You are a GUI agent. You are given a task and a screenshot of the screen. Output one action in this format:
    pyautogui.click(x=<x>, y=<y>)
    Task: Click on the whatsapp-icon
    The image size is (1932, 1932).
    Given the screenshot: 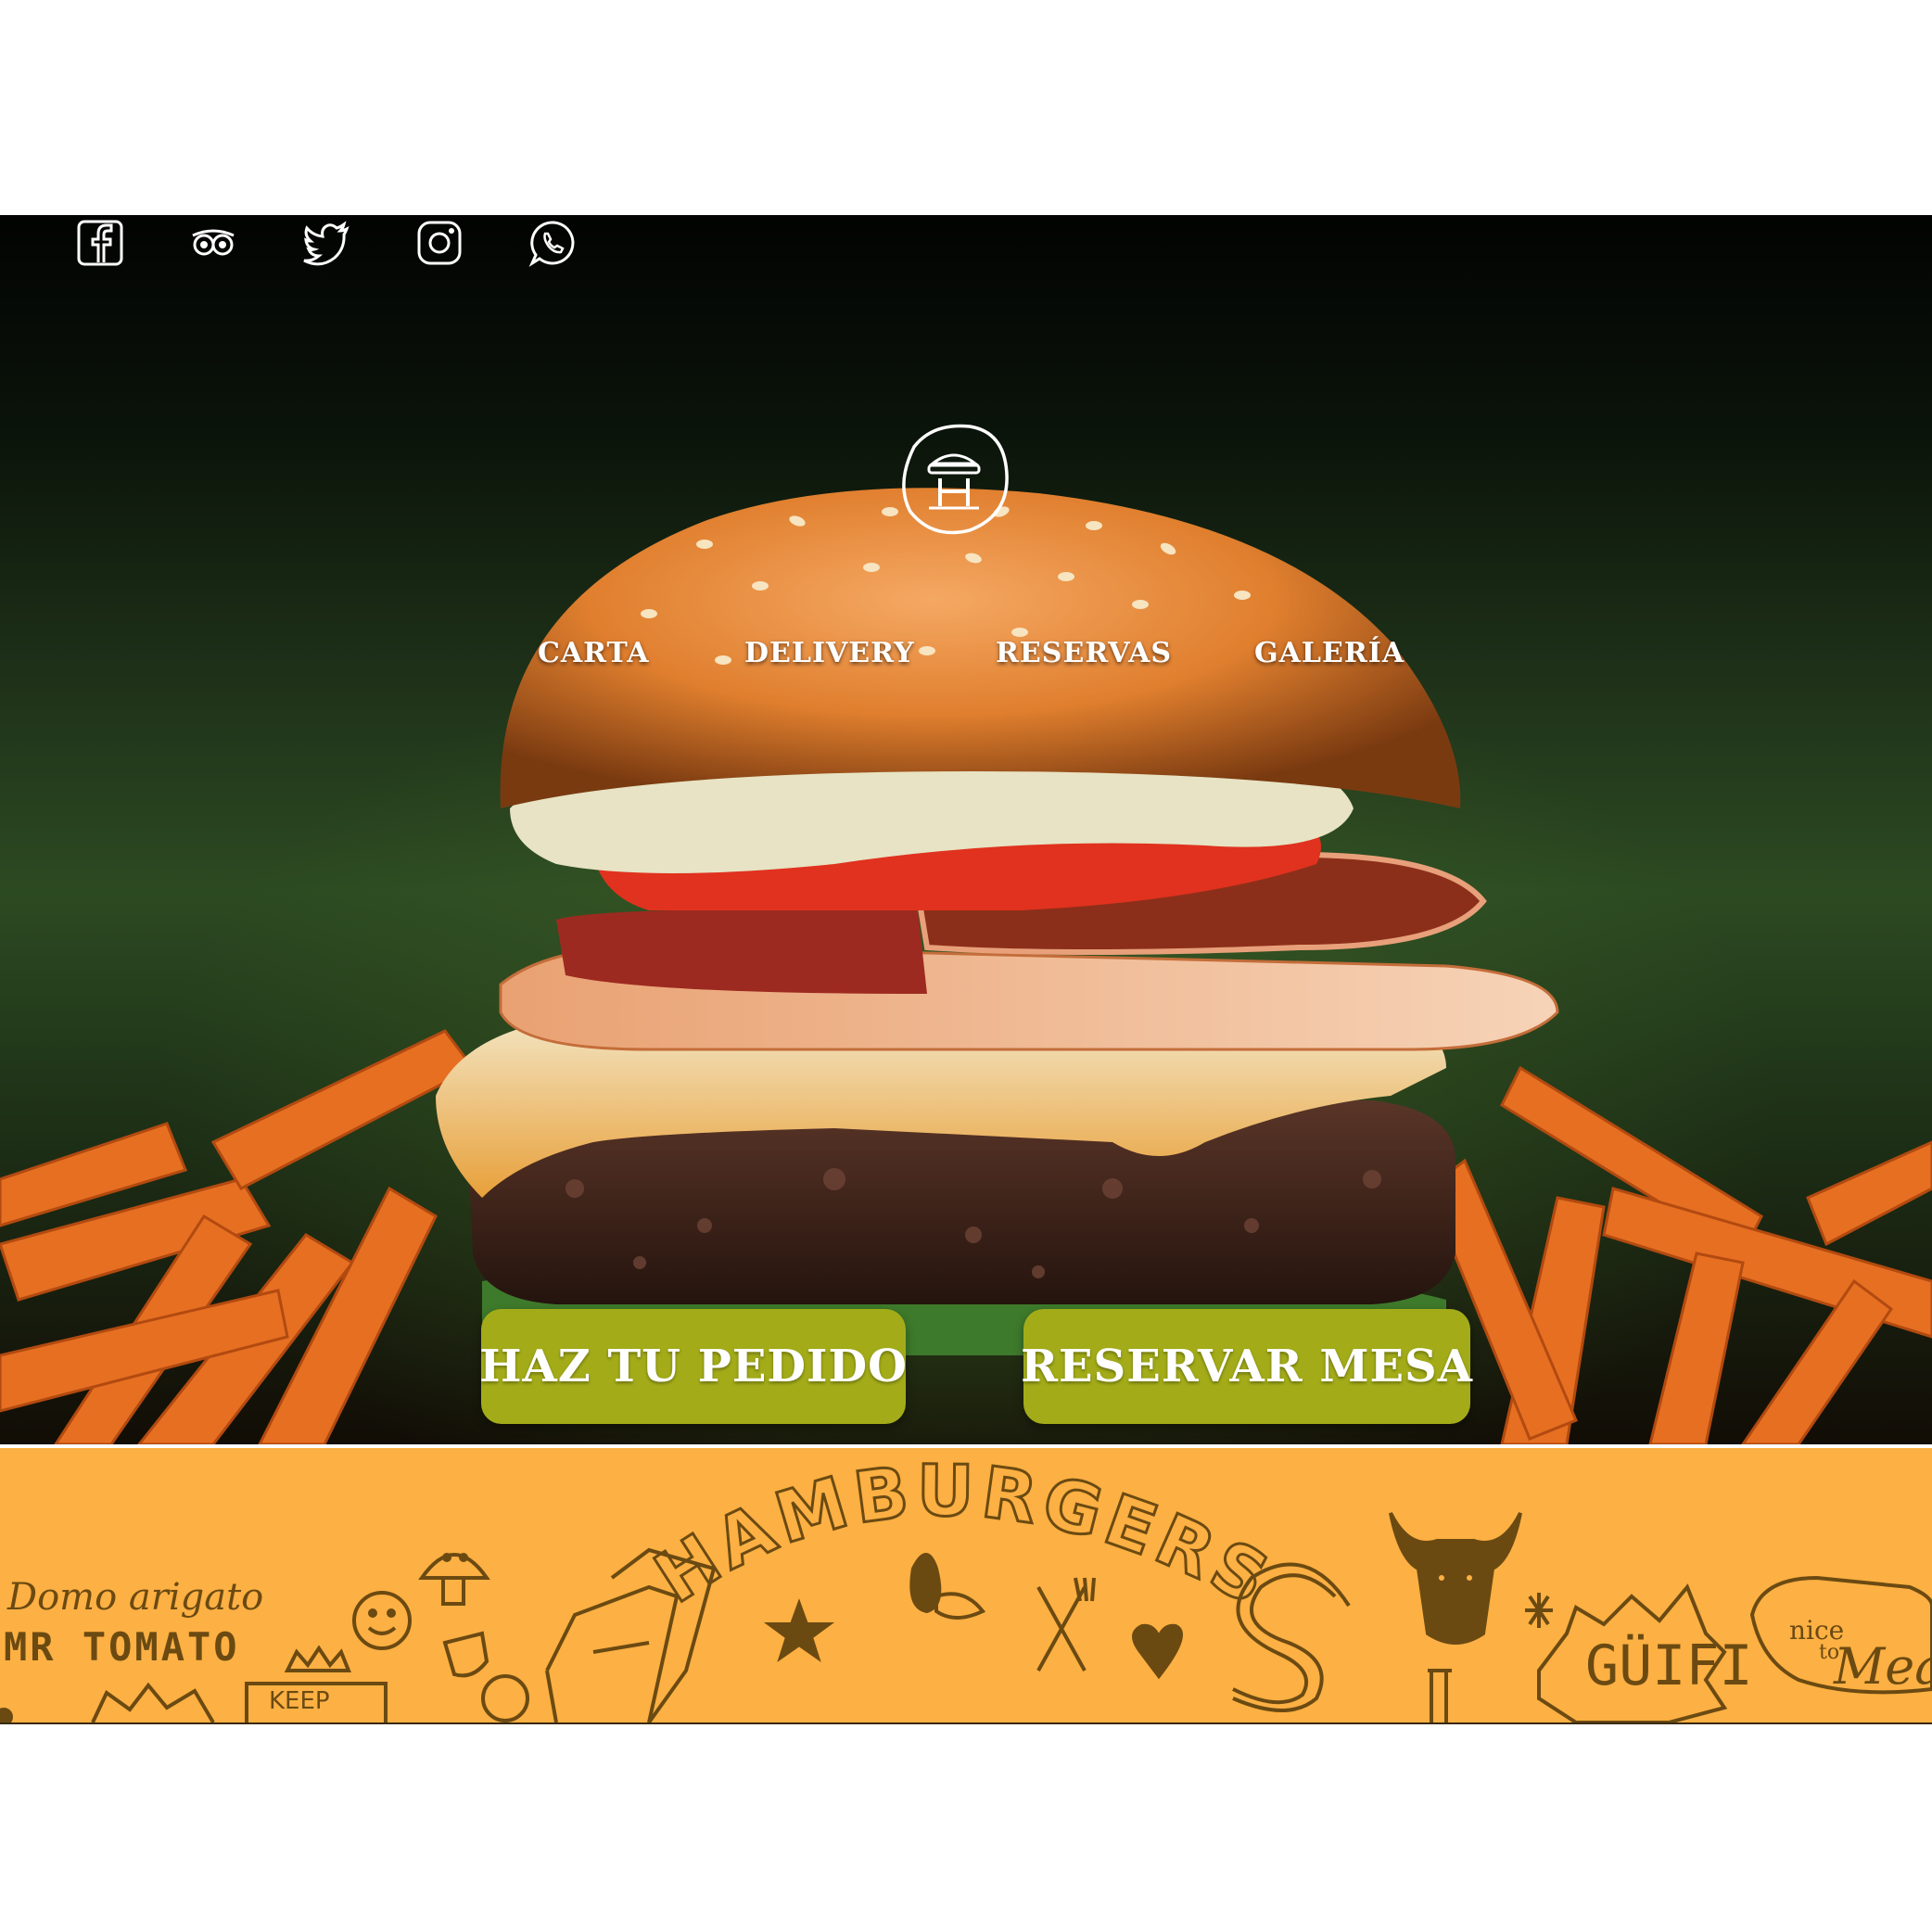 What is the action you would take?
    pyautogui.click(x=552, y=243)
    